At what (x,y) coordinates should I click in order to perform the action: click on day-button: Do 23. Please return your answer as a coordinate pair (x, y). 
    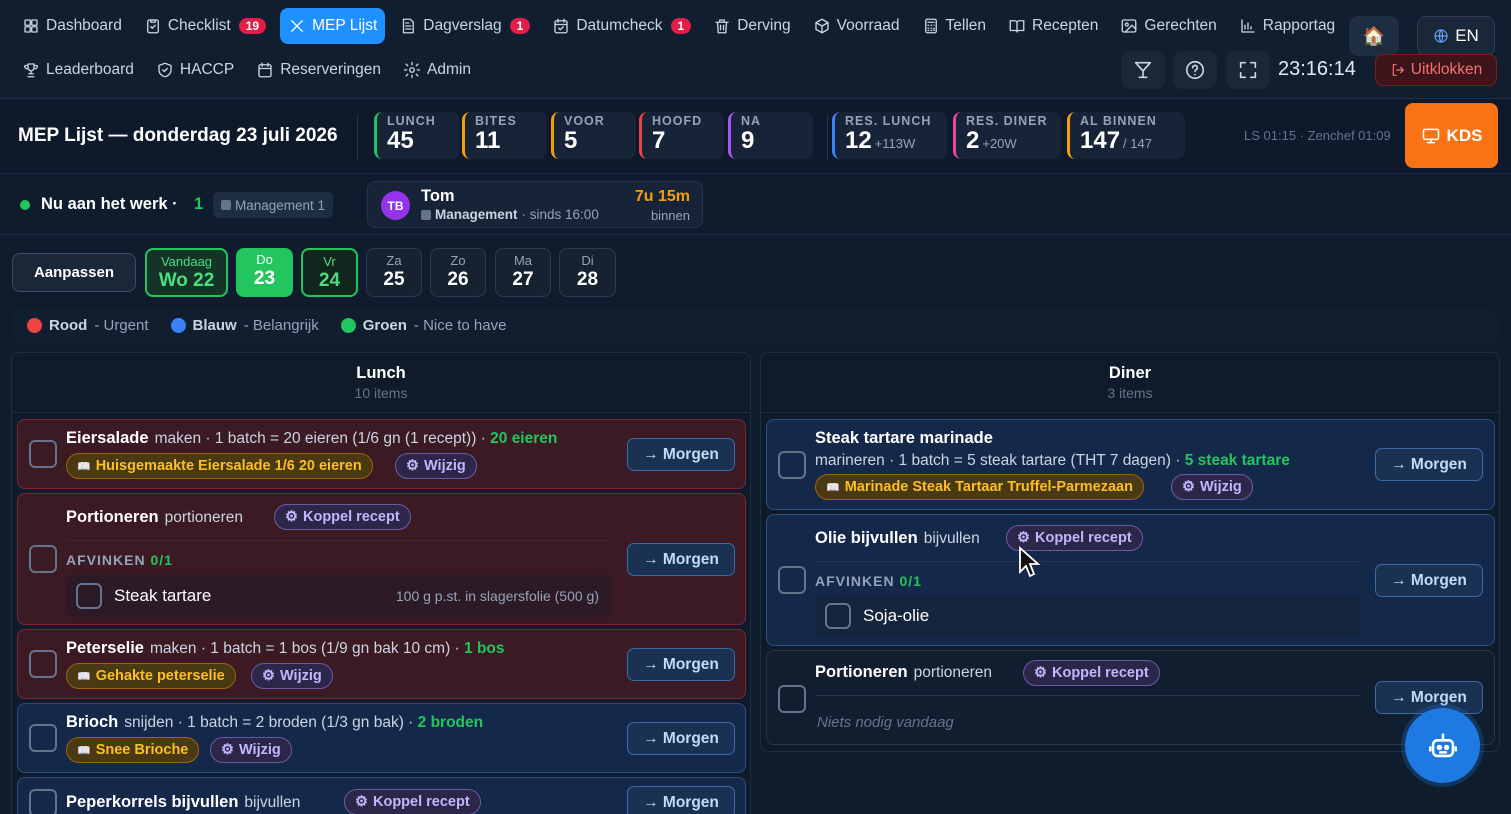
    Looking at the image, I should click on (264, 272).